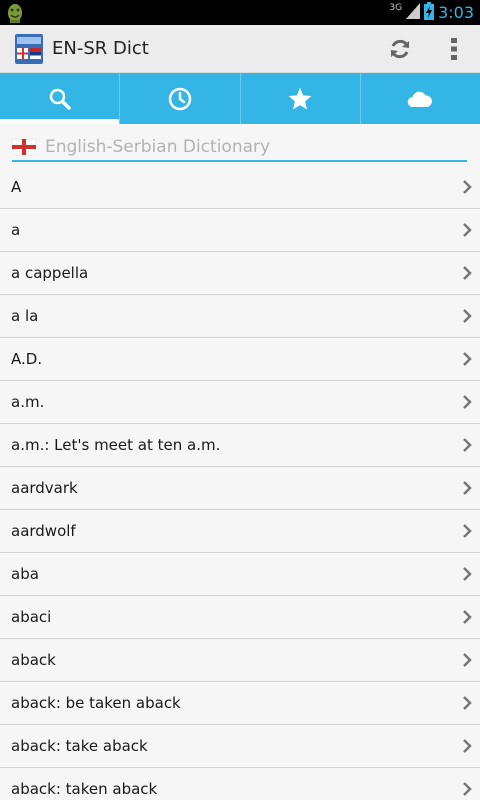  What do you see at coordinates (240, 12) in the screenshot?
I see `status-bar: 3G 3:03` at bounding box center [240, 12].